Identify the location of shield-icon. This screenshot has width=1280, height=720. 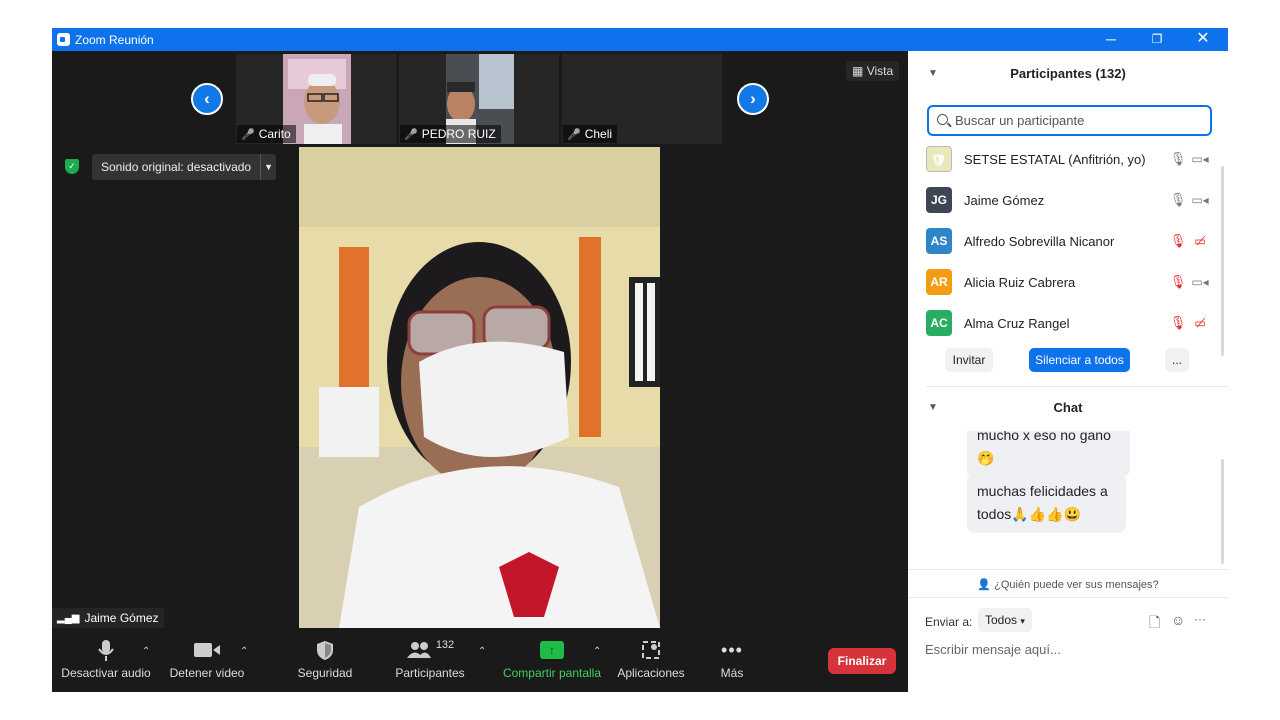
(325, 650).